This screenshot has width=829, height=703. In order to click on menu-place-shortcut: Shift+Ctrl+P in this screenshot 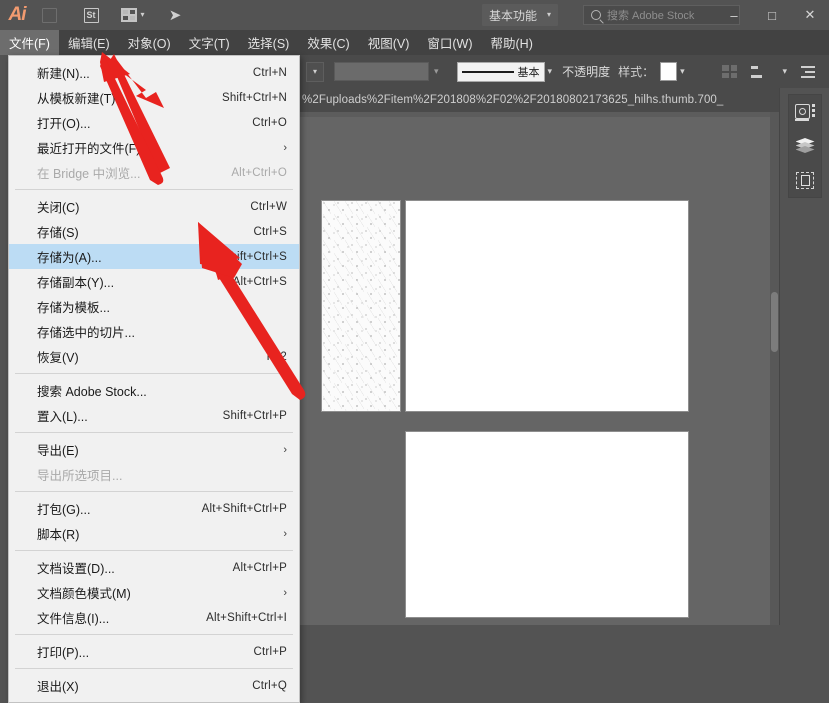, I will do `click(254, 415)`.